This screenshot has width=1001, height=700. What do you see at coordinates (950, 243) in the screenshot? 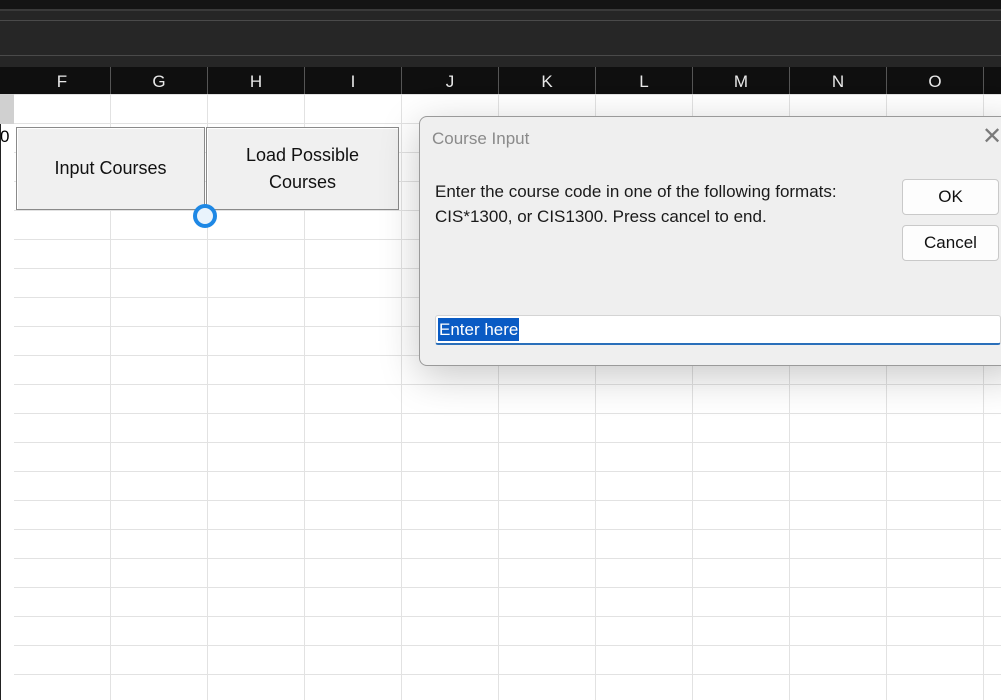
I see `cancel-button: Cancel` at bounding box center [950, 243].